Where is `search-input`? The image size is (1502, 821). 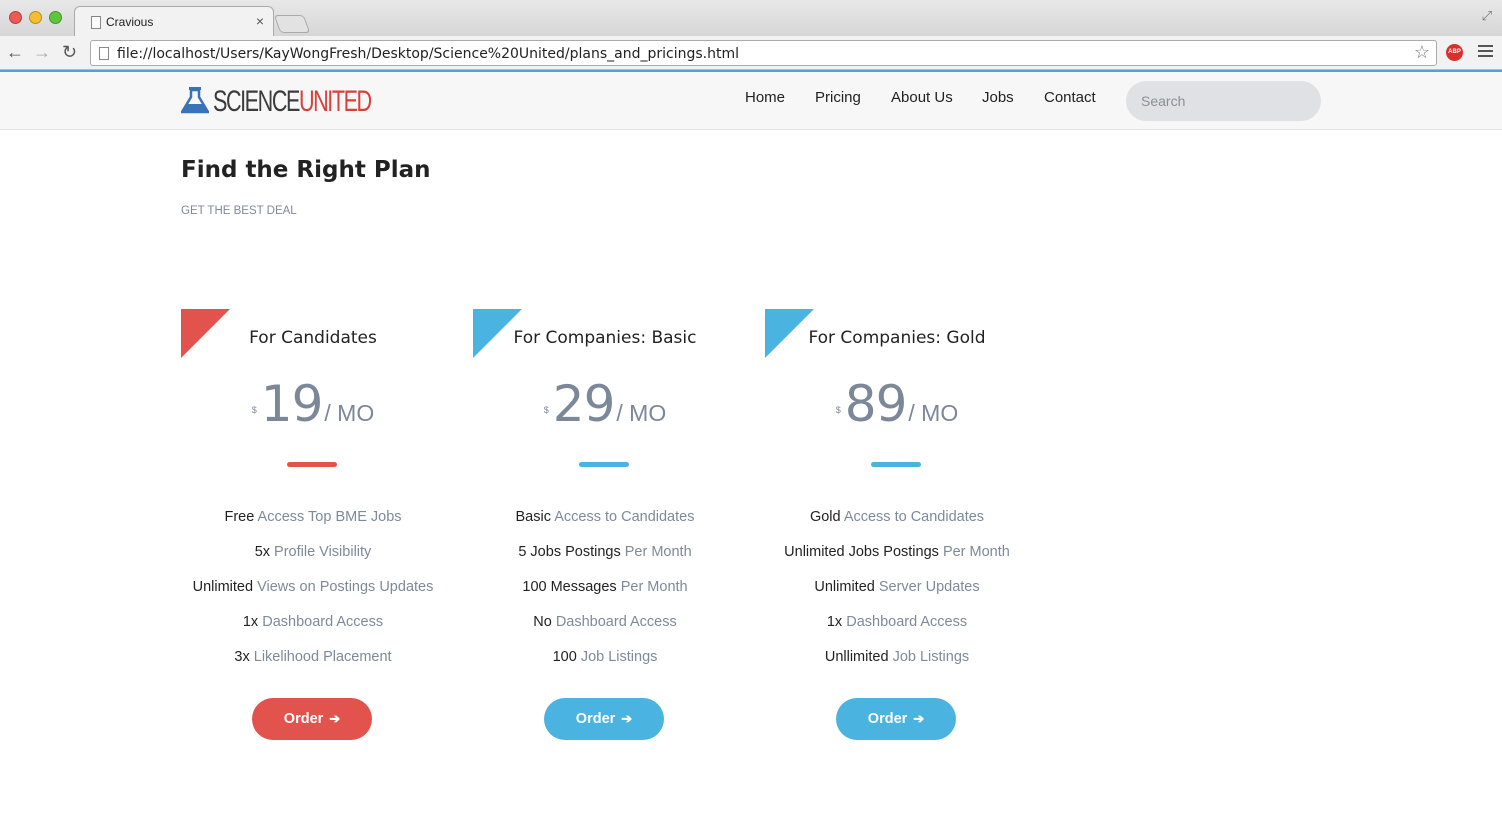
search-input is located at coordinates (1223, 101).